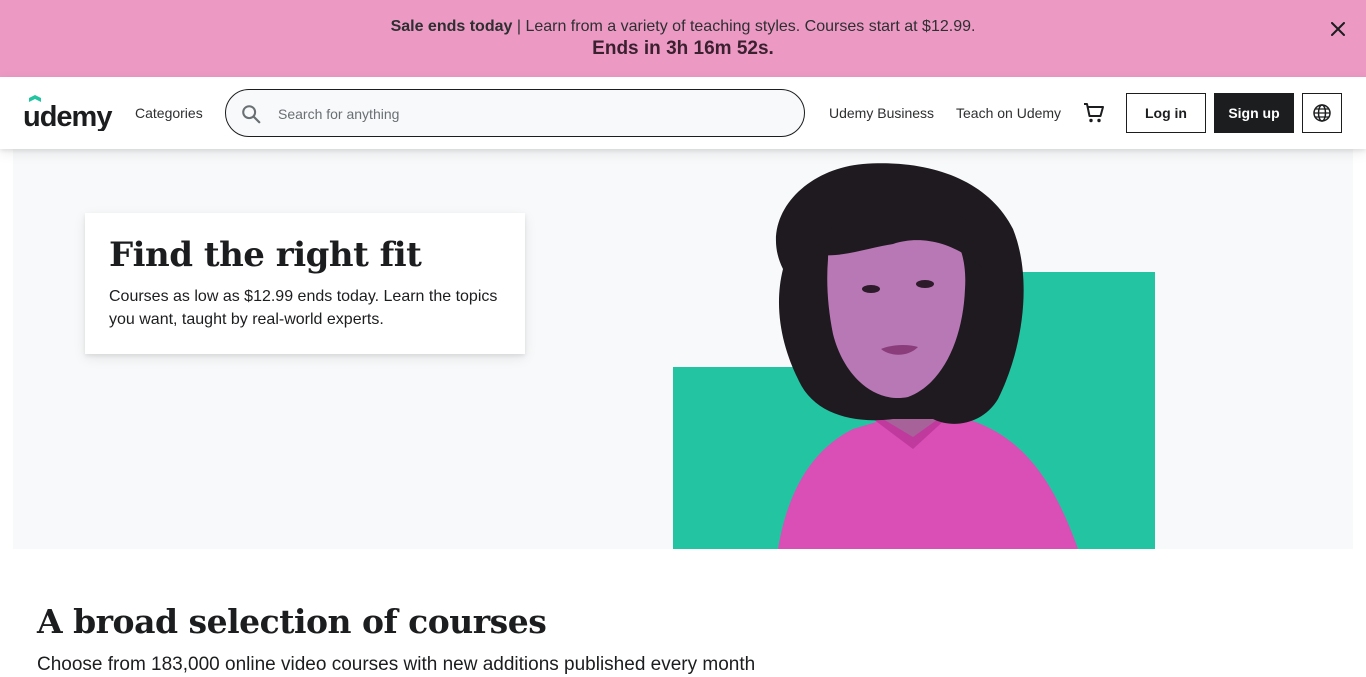 This screenshot has height=677, width=1366. I want to click on search-bar, so click(515, 113).